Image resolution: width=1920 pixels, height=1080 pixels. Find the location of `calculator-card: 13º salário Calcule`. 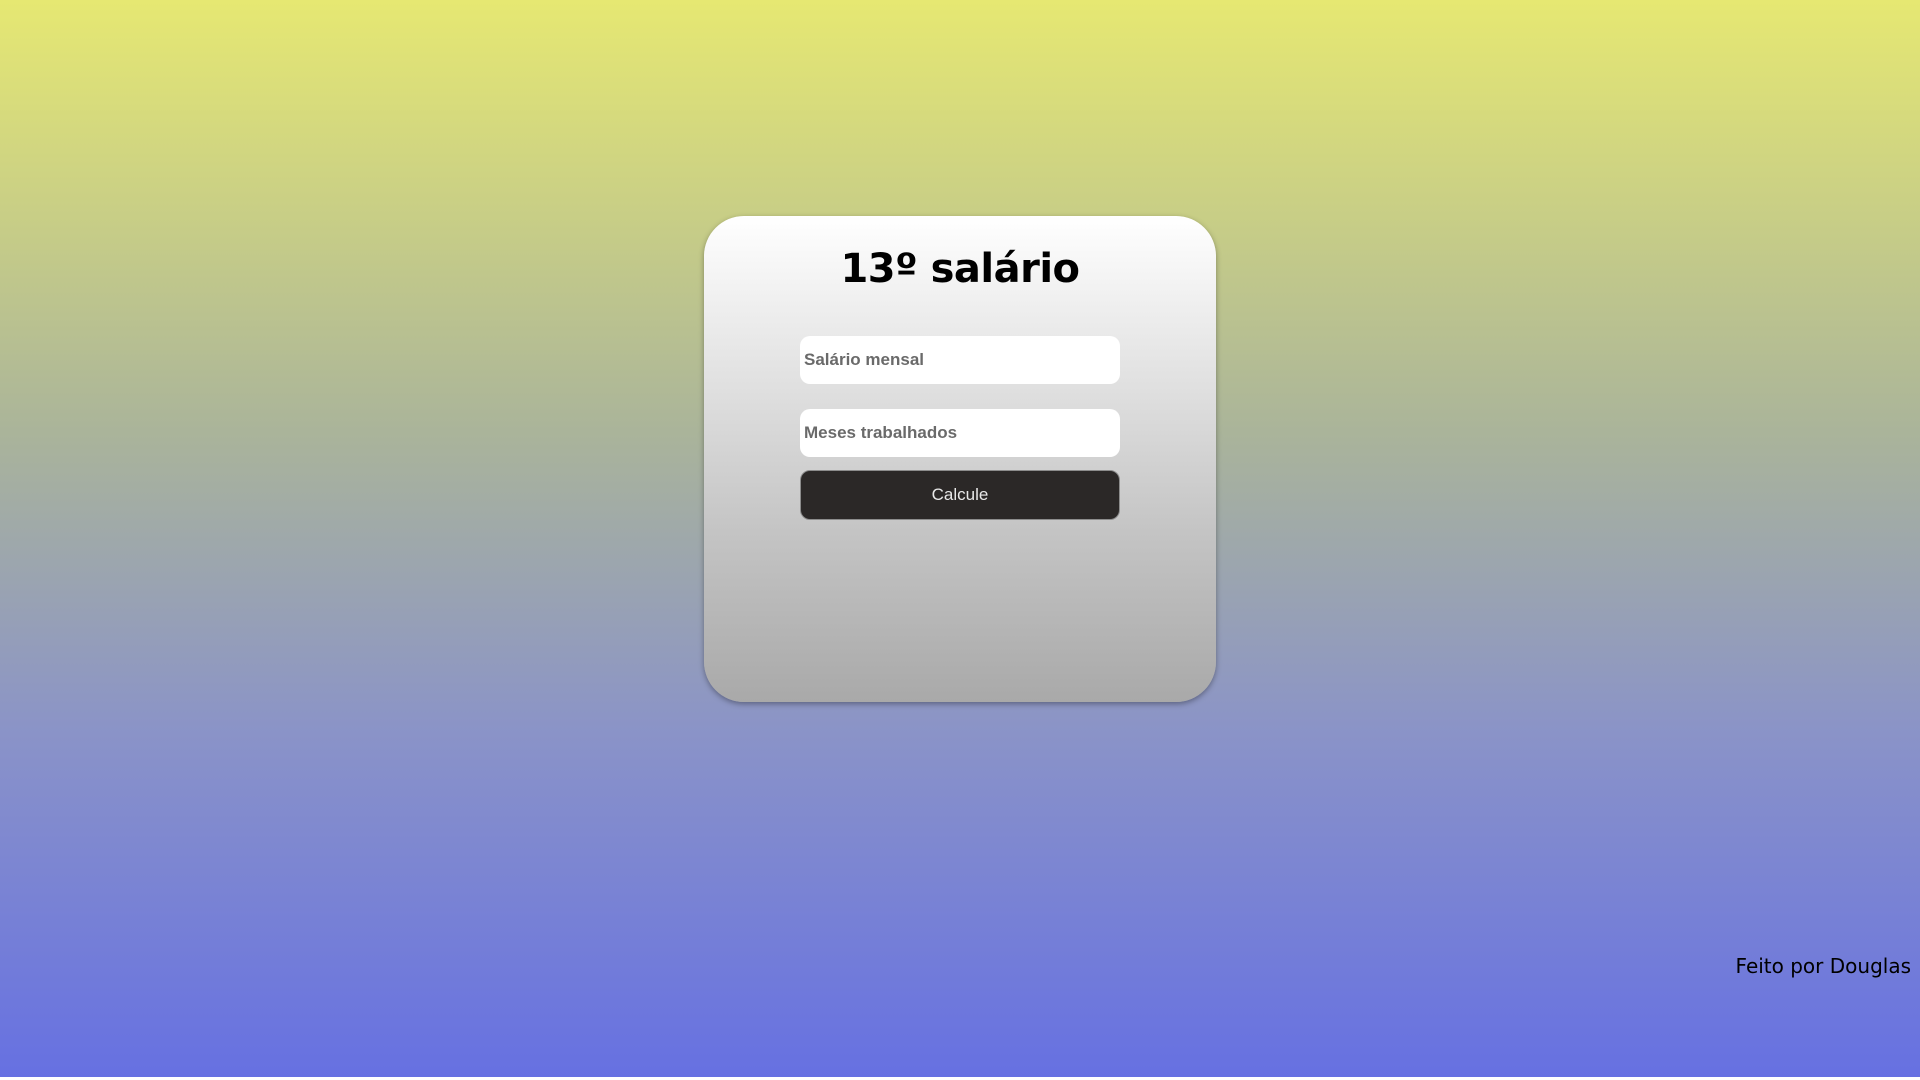

calculator-card: 13º salário Calcule is located at coordinates (960, 459).